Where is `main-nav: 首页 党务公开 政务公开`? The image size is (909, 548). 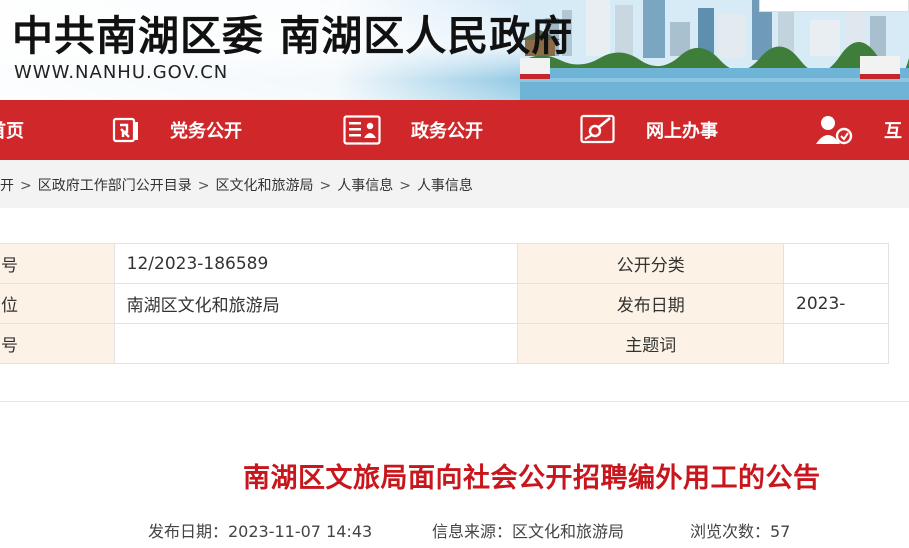
main-nav: 首页 党务公开 政务公开 is located at coordinates (454, 130).